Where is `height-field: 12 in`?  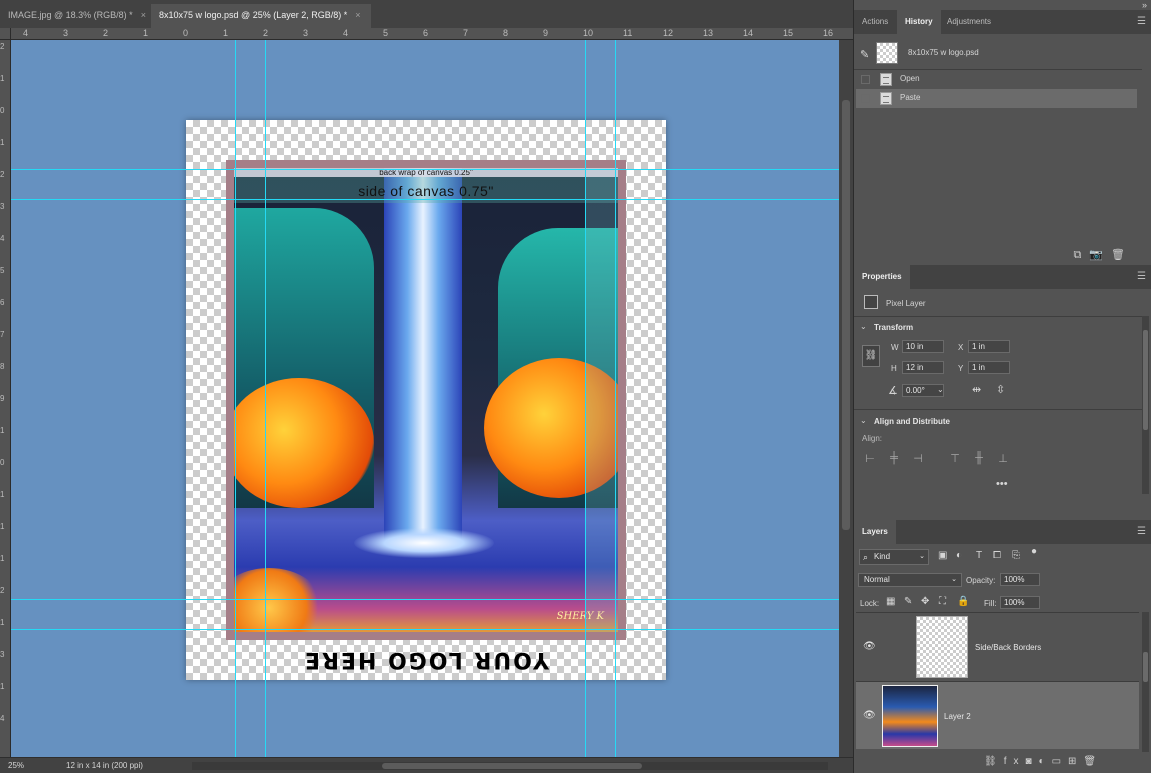 height-field: 12 in is located at coordinates (923, 367).